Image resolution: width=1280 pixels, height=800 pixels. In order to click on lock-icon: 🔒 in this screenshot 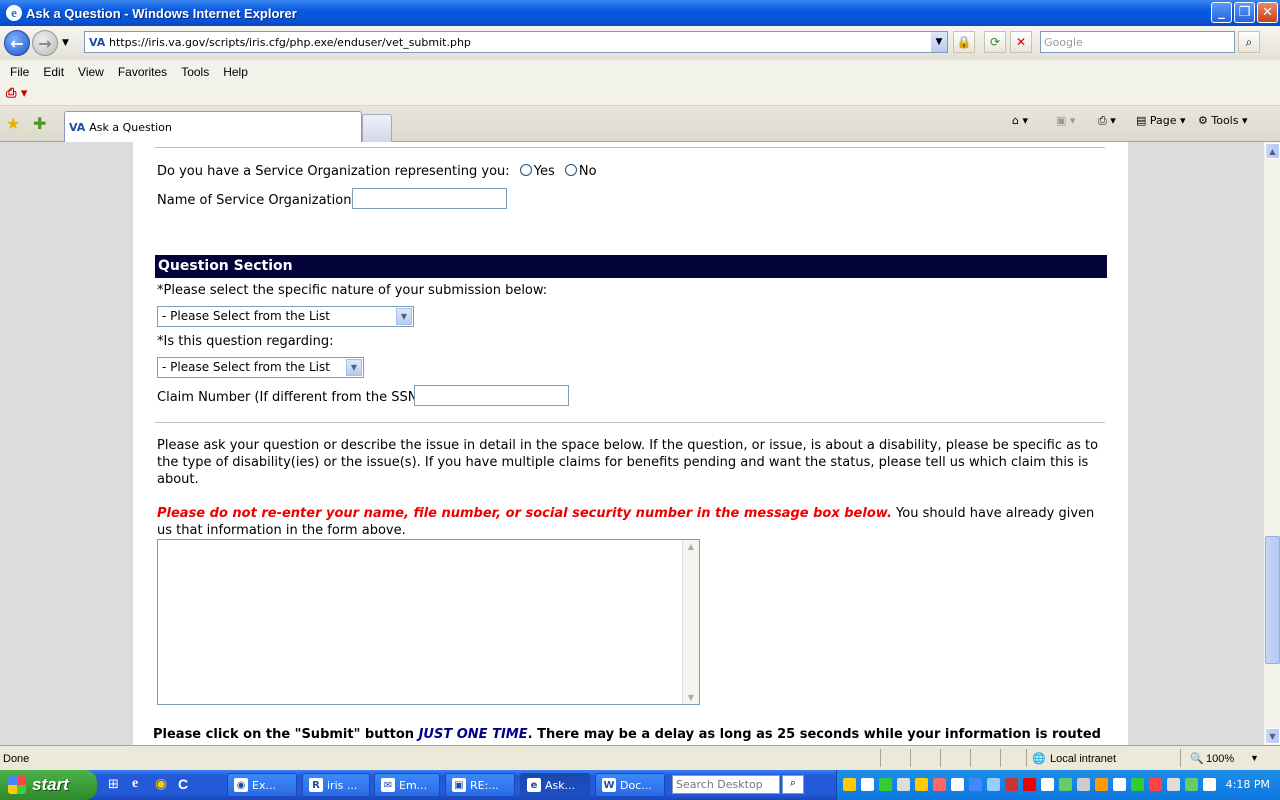, I will do `click(964, 42)`.